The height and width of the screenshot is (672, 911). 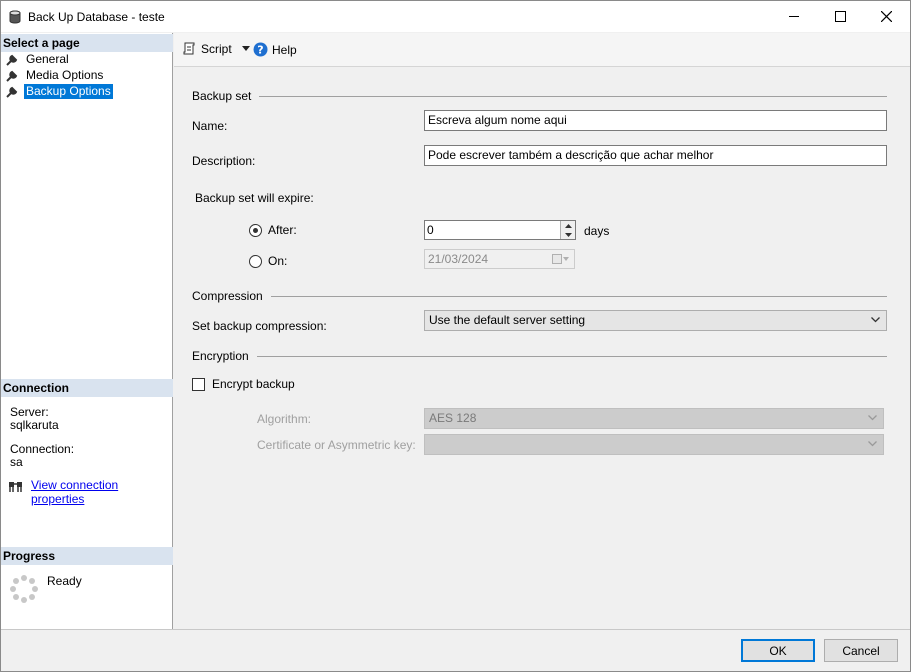 What do you see at coordinates (253, 384) in the screenshot?
I see `encrypt-backup-label: Encrypt backup` at bounding box center [253, 384].